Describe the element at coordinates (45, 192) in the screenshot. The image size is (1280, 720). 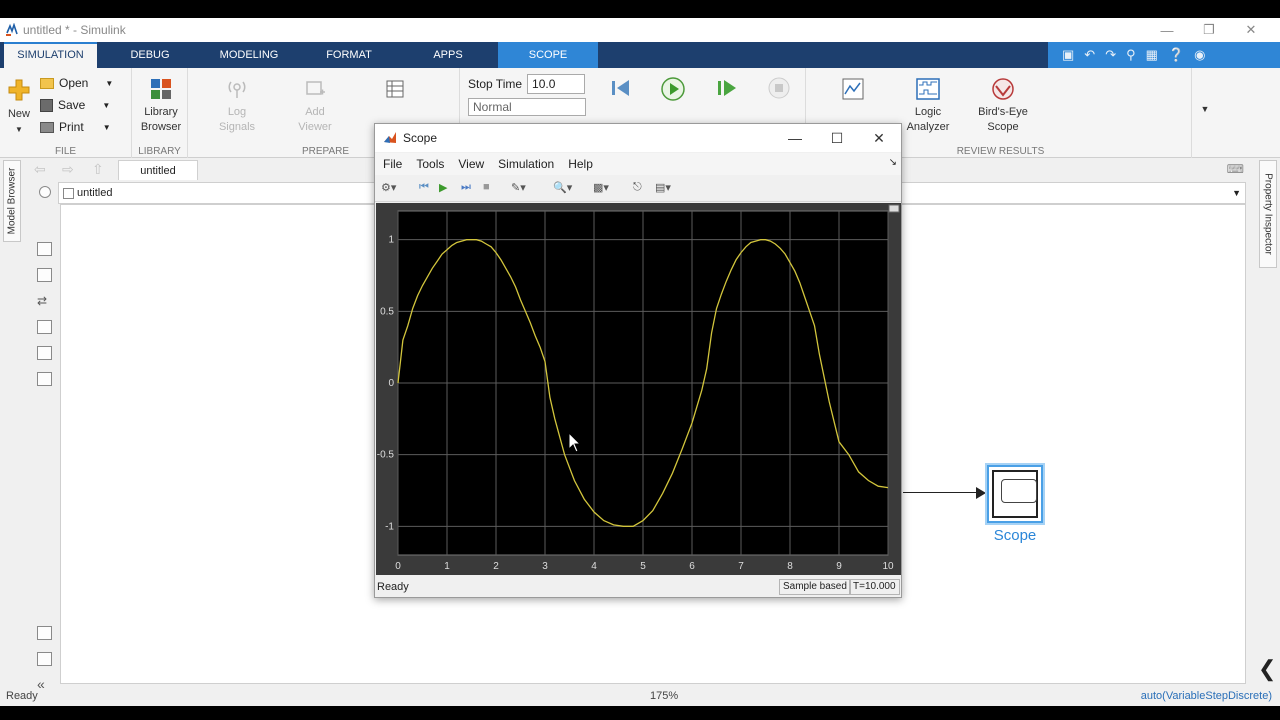
I see `hide-explorer-icon` at that location.